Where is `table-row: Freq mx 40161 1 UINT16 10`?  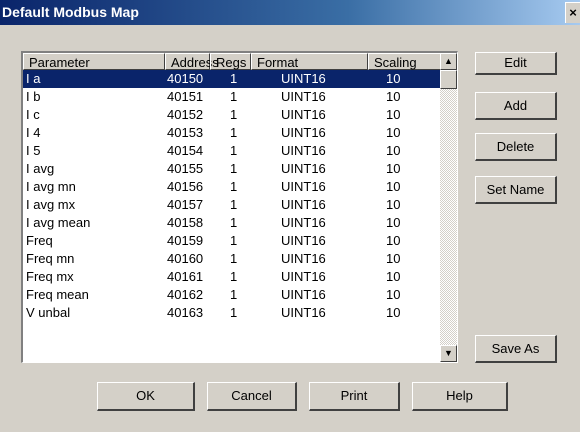 table-row: Freq mx 40161 1 UINT16 10 is located at coordinates (232, 277).